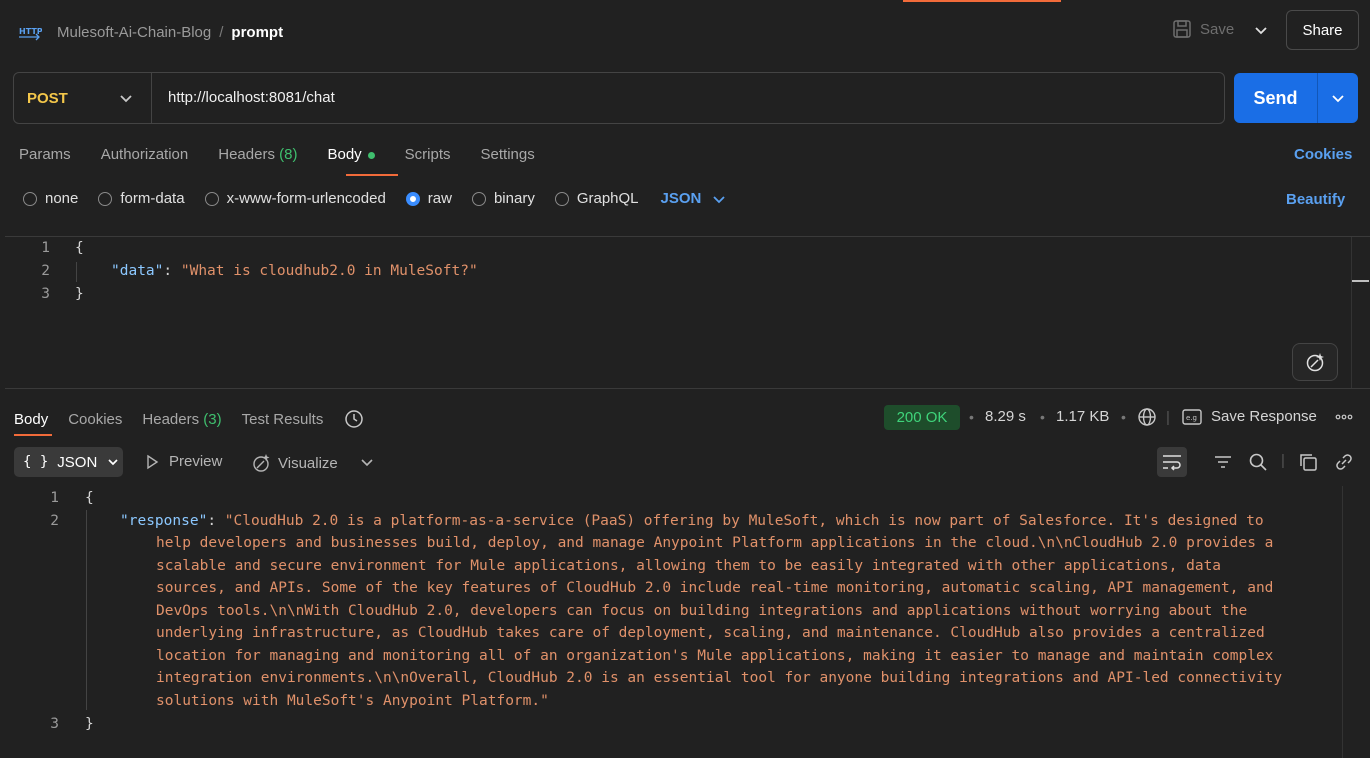  What do you see at coordinates (54, 498) in the screenshot?
I see `line-number: 1` at bounding box center [54, 498].